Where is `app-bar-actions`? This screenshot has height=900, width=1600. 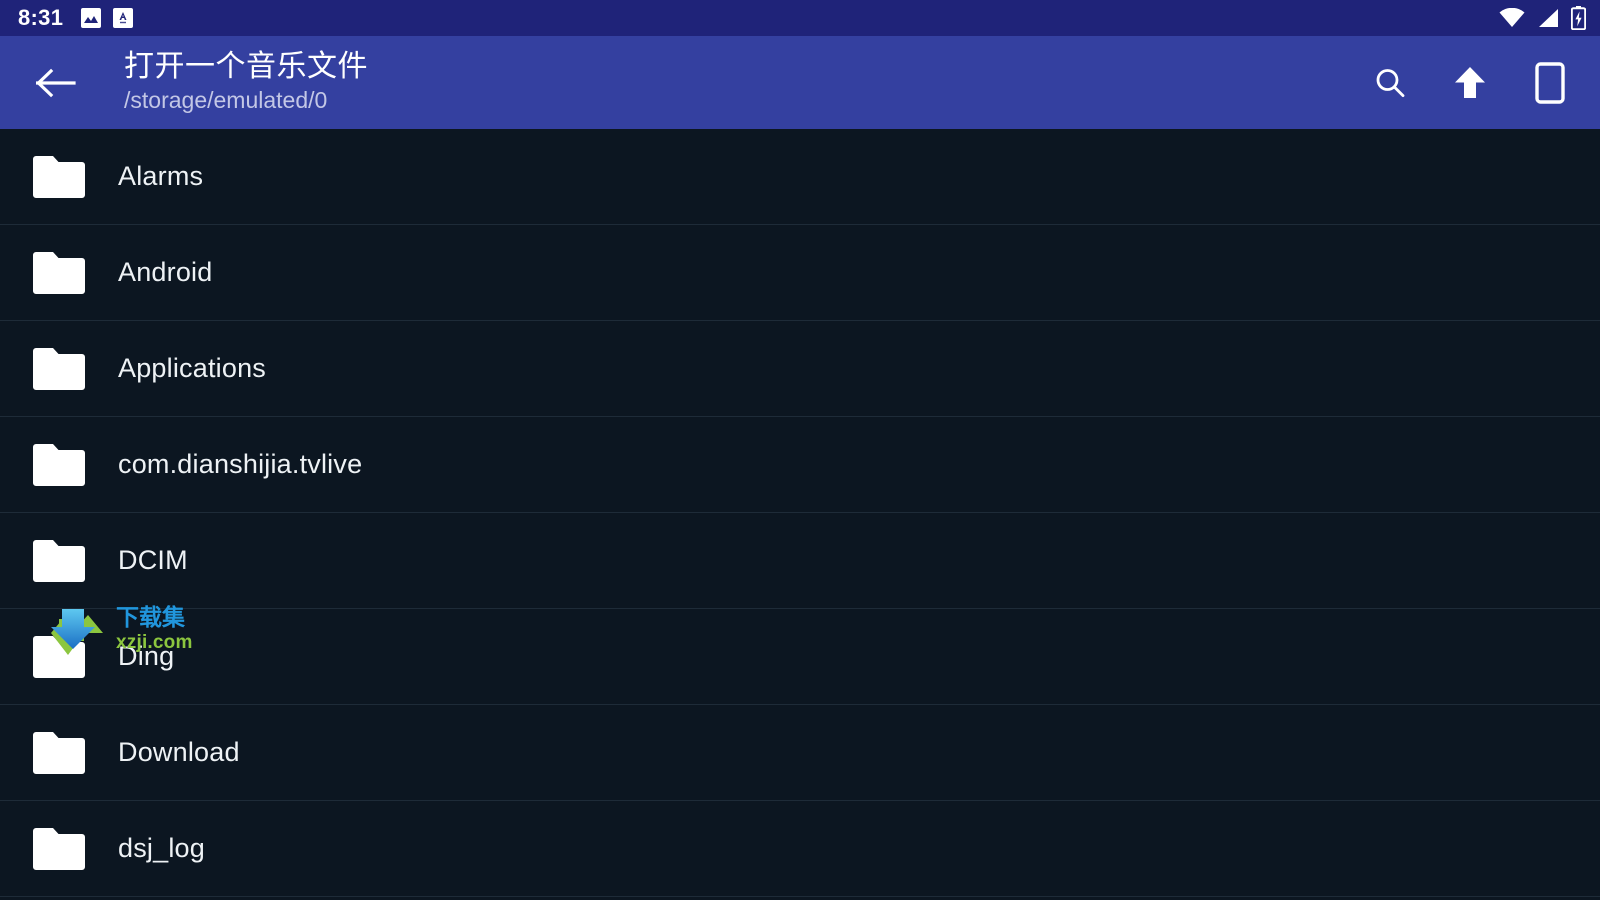 app-bar-actions is located at coordinates (1470, 83).